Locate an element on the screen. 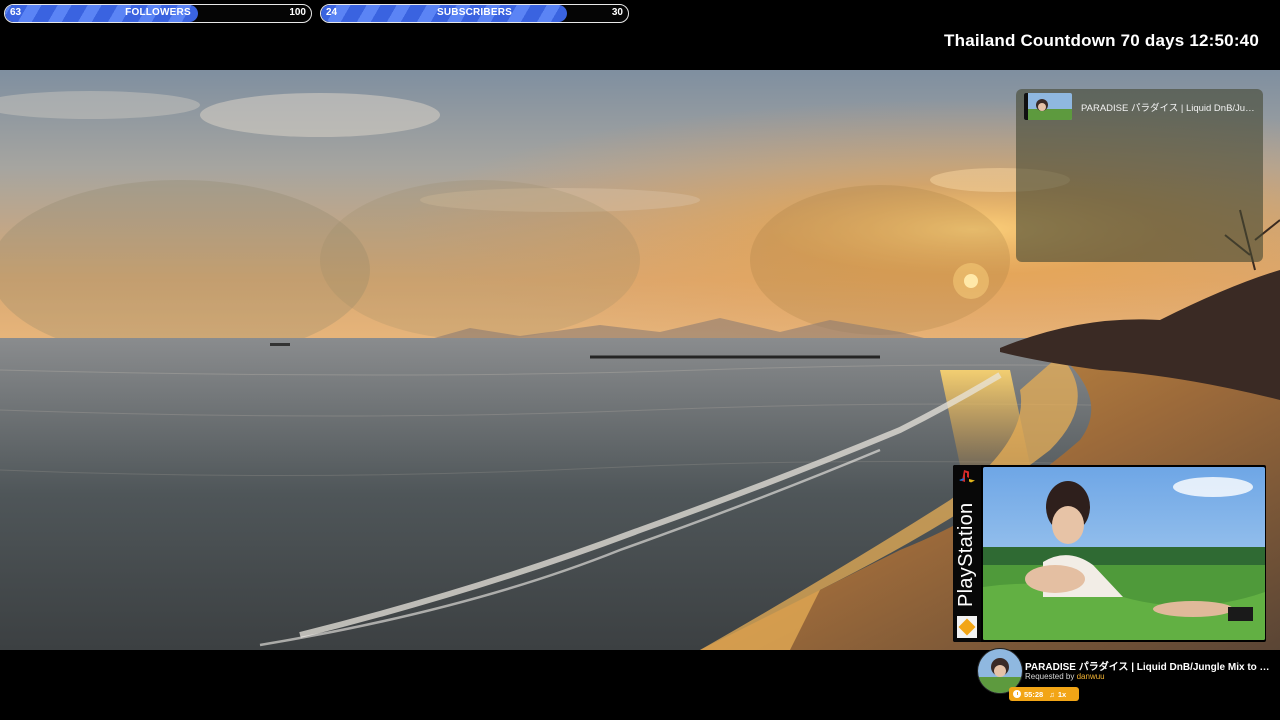 The width and height of the screenshot is (1280, 720). countdown-text: Thailand Countdown 70 days 12:50:40 is located at coordinates (1101, 40).